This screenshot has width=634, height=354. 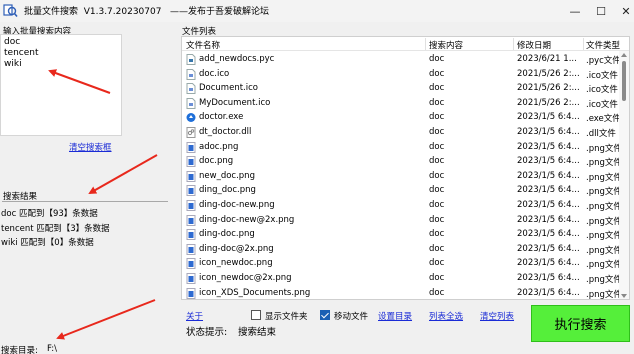 I want to click on column-header-date: 修改日期, so click(x=534, y=45).